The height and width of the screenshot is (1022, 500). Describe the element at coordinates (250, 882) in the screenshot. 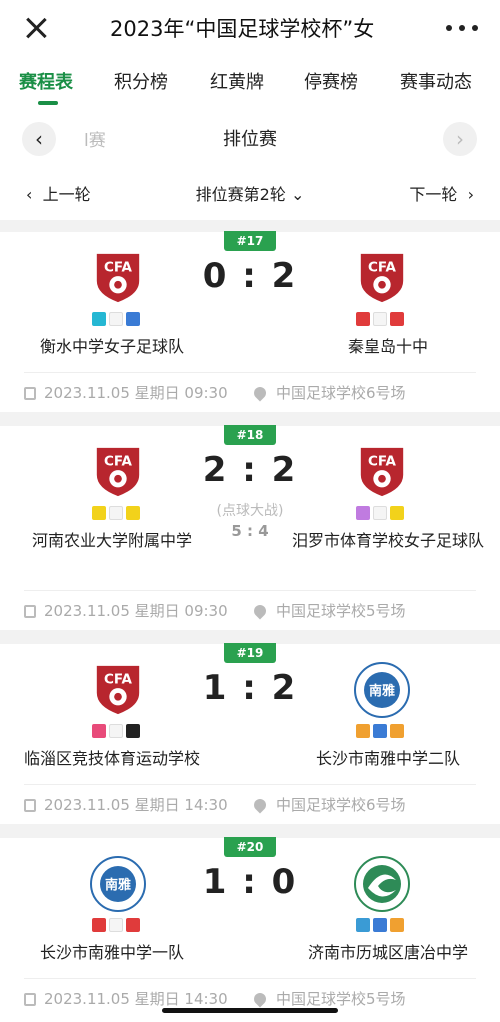

I see `match-score: 1 : 0` at that location.